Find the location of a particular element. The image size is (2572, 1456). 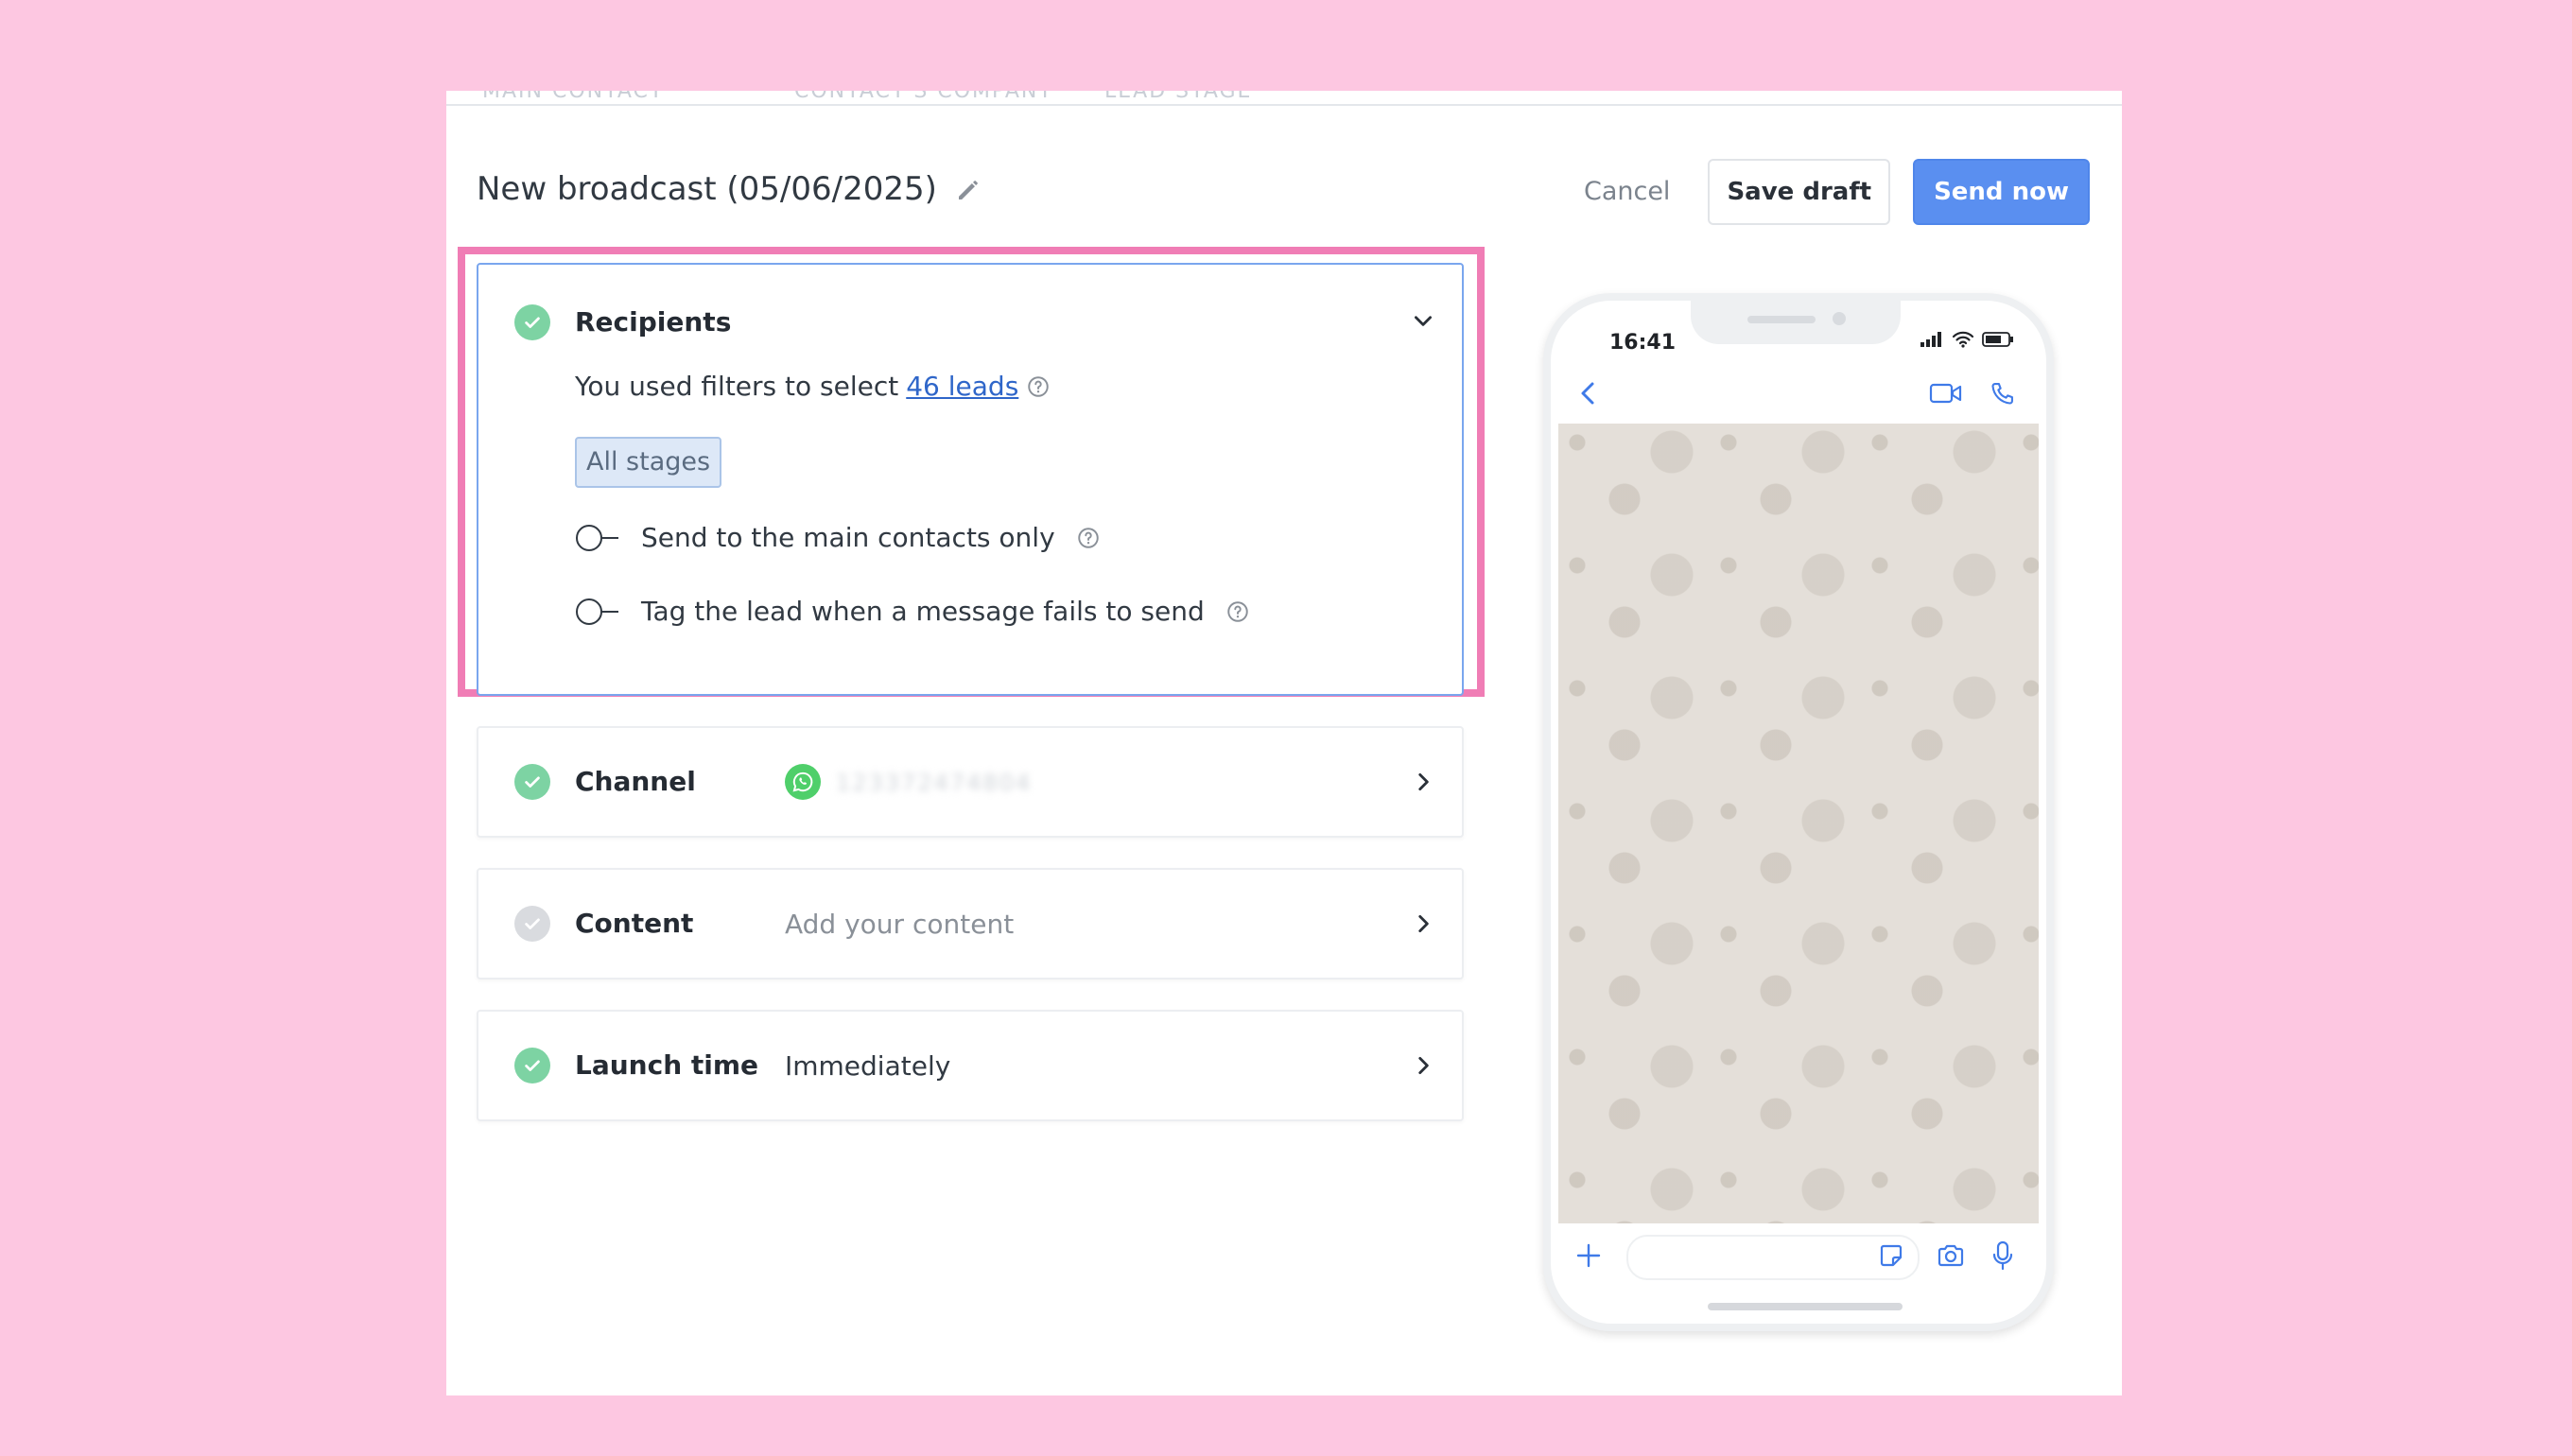

launch-time-section: Launch time Immediately is located at coordinates (970, 1065).